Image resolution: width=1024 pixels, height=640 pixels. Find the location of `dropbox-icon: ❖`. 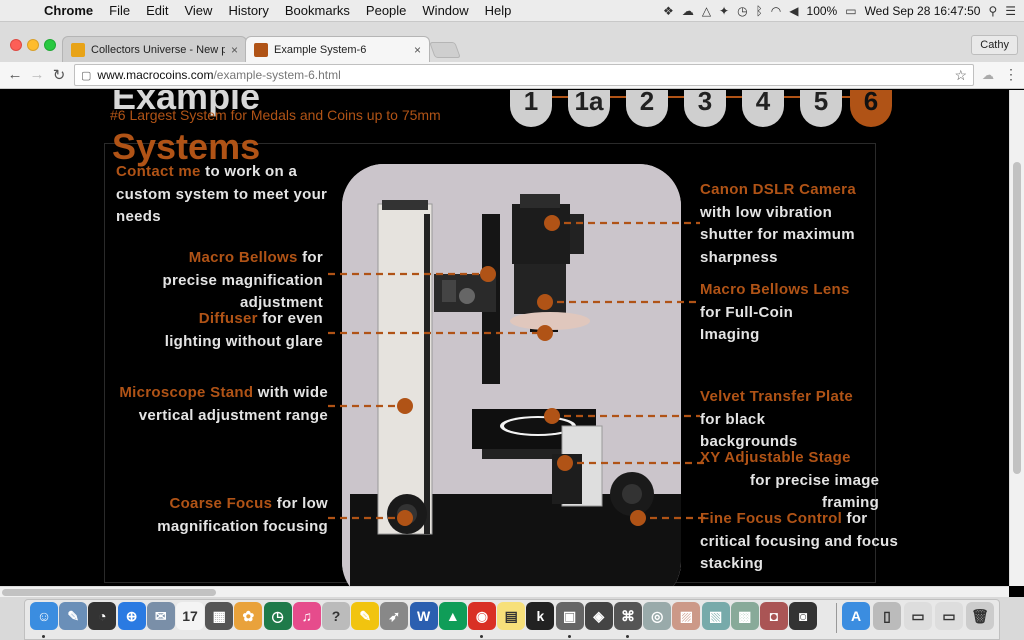

dropbox-icon: ❖ is located at coordinates (668, 11).